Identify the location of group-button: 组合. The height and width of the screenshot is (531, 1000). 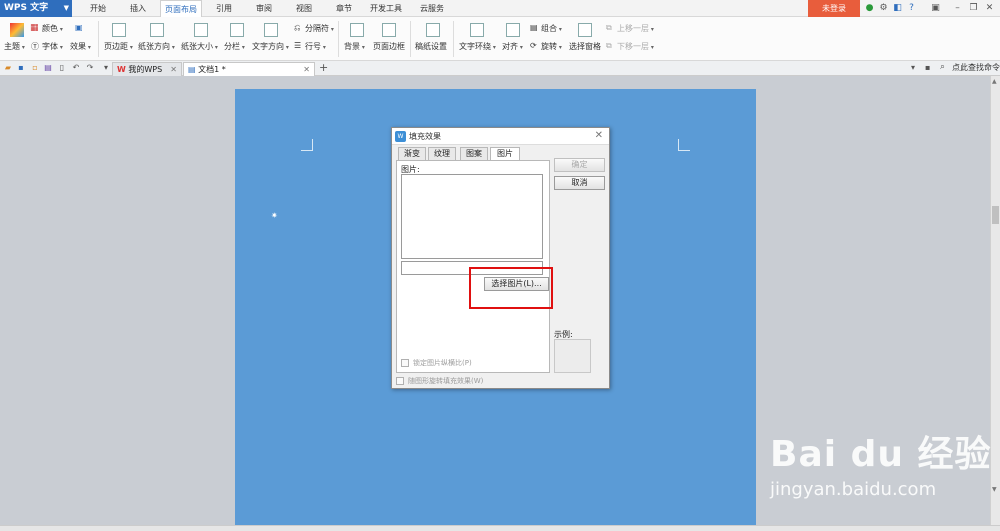
(551, 28).